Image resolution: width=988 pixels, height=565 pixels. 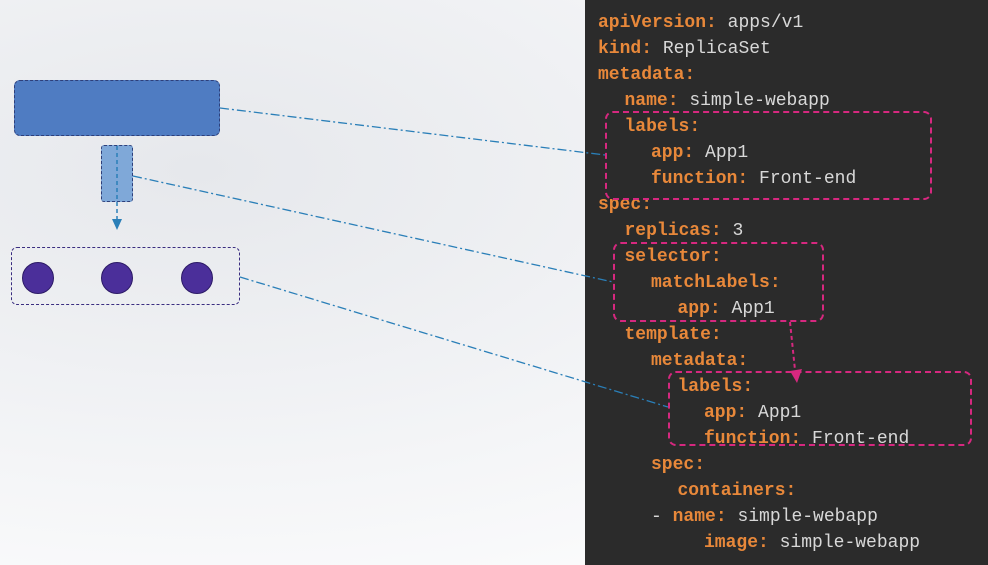 I want to click on metadata-labels-highlight, so click(x=768, y=155).